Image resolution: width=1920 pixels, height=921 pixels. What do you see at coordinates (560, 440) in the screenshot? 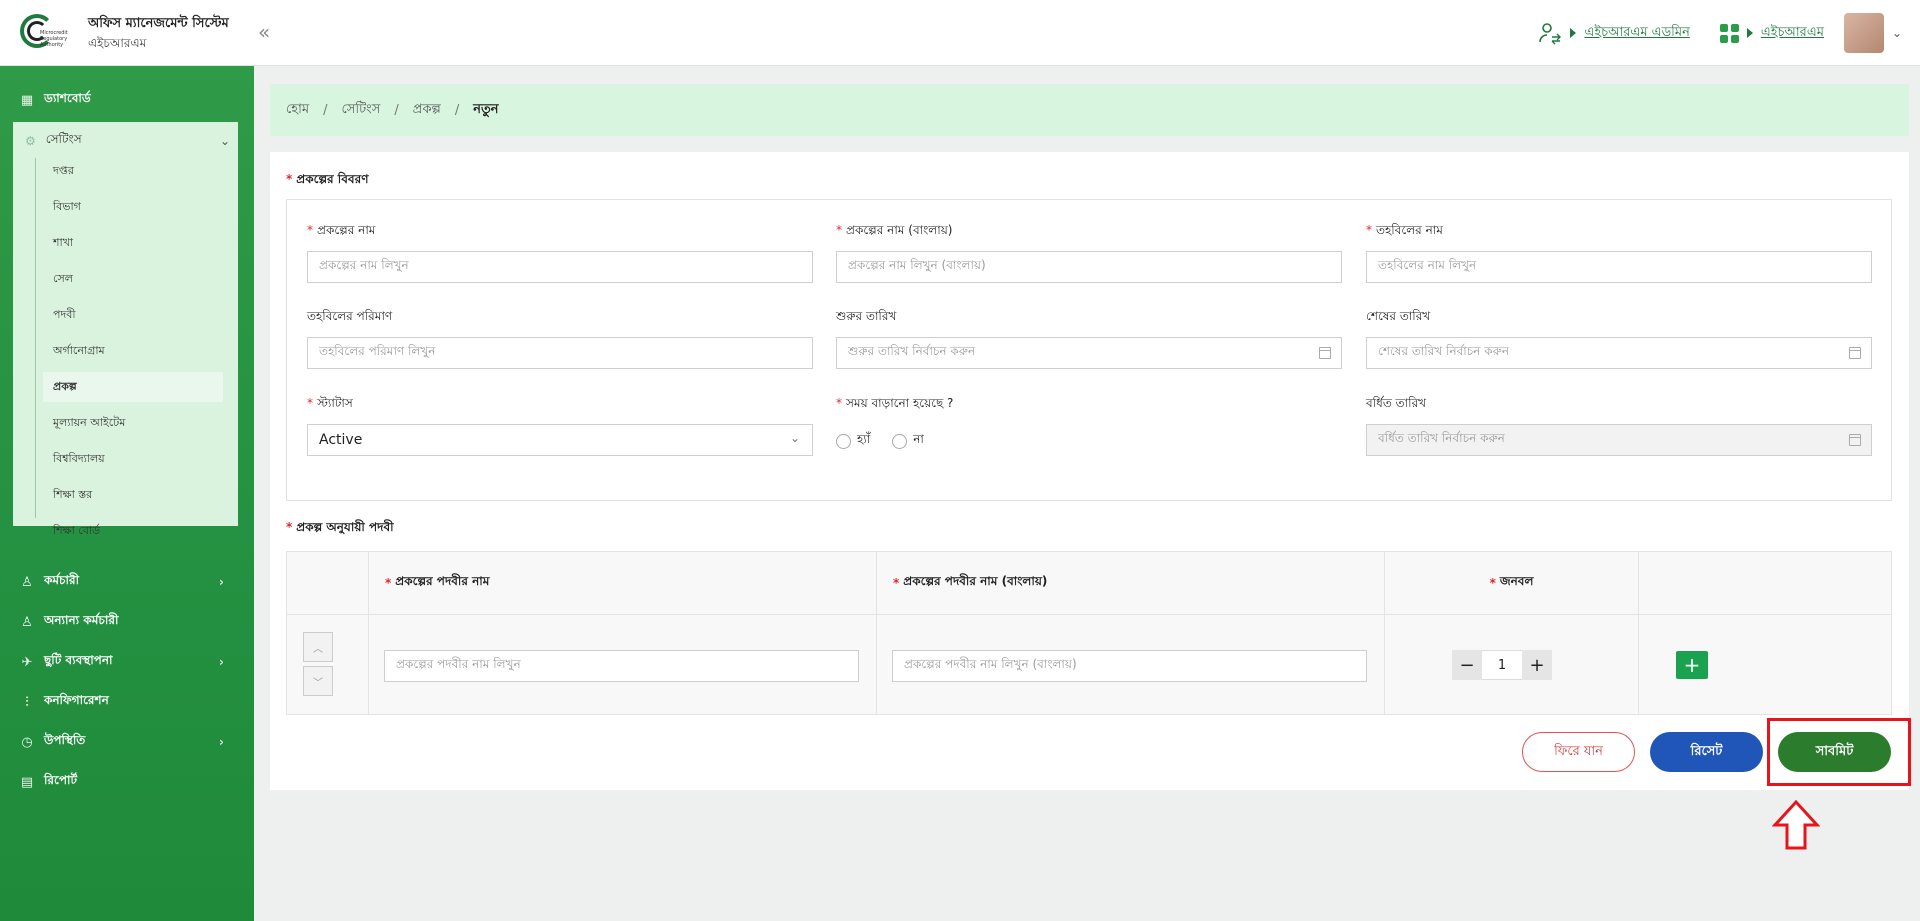
I see `status-select: Active ⌄` at bounding box center [560, 440].